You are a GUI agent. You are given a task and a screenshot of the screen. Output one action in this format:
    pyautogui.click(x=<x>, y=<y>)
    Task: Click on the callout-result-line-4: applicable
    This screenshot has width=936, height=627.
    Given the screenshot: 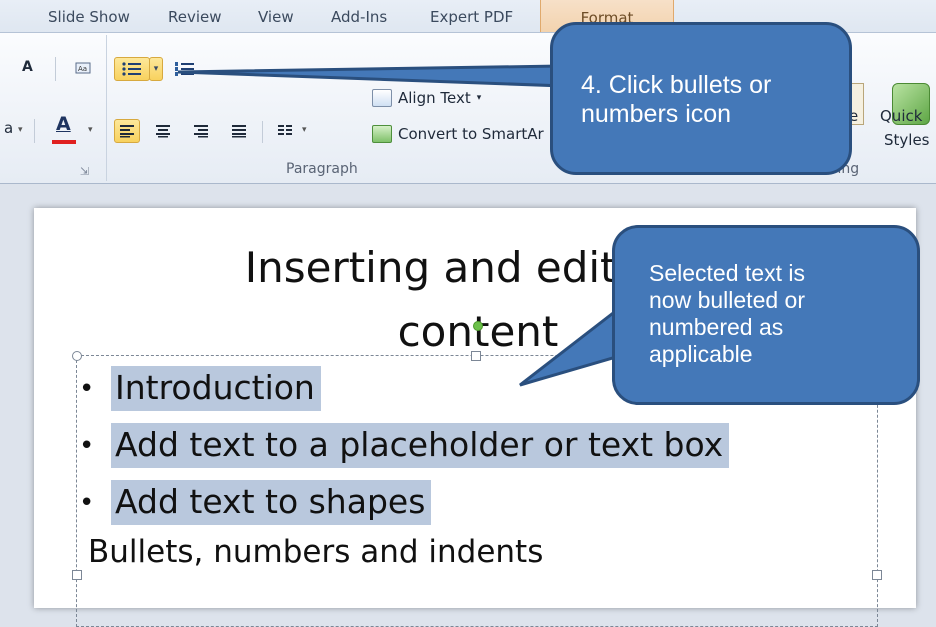 What is the action you would take?
    pyautogui.click(x=701, y=354)
    